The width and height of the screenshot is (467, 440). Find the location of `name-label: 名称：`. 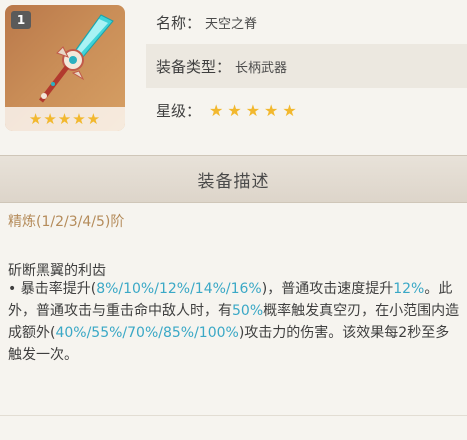

name-label: 名称： is located at coordinates (179, 22).